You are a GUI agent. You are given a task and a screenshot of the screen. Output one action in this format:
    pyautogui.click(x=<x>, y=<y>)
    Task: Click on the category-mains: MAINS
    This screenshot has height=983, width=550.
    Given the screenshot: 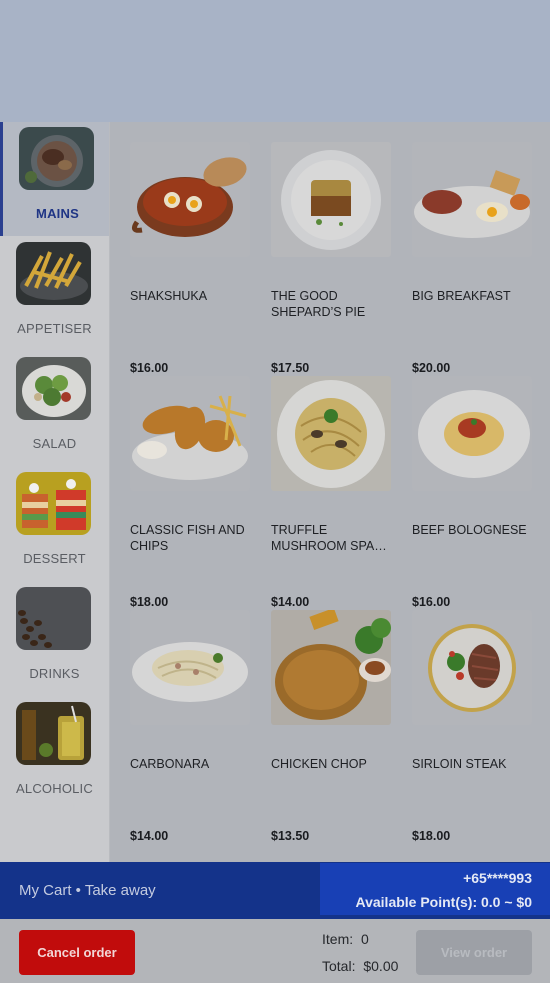 What is the action you would take?
    pyautogui.click(x=54, y=179)
    